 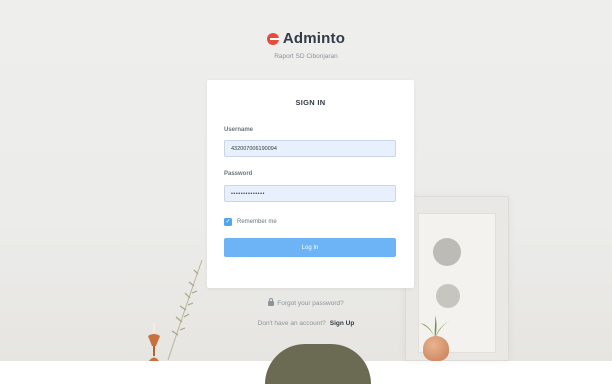 What do you see at coordinates (154, 341) in the screenshot?
I see `candle-holder` at bounding box center [154, 341].